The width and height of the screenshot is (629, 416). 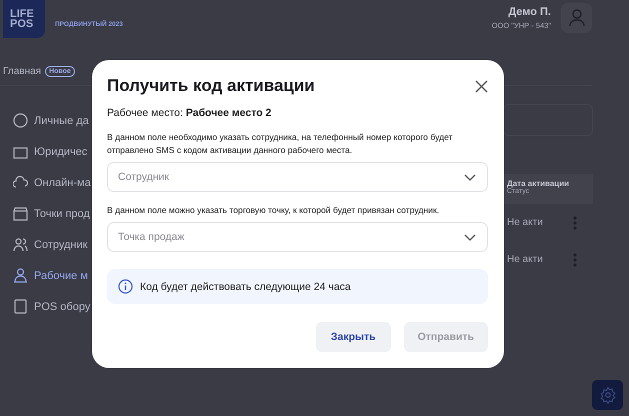 What do you see at coordinates (211, 86) in the screenshot?
I see `modal-title: Получить код активации` at bounding box center [211, 86].